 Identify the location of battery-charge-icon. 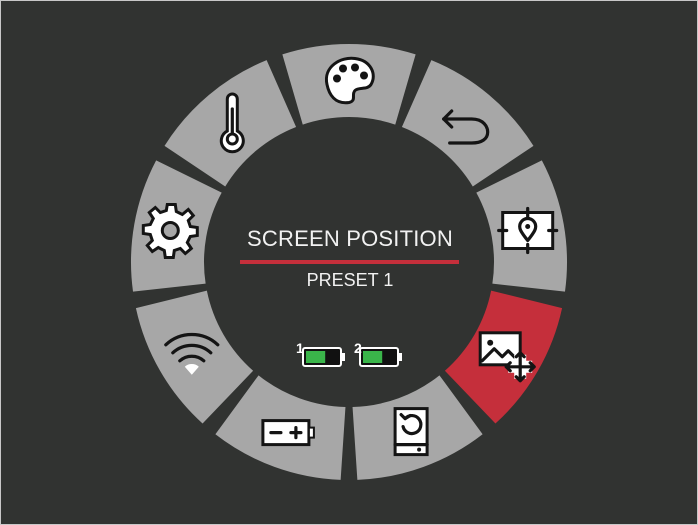
(288, 433).